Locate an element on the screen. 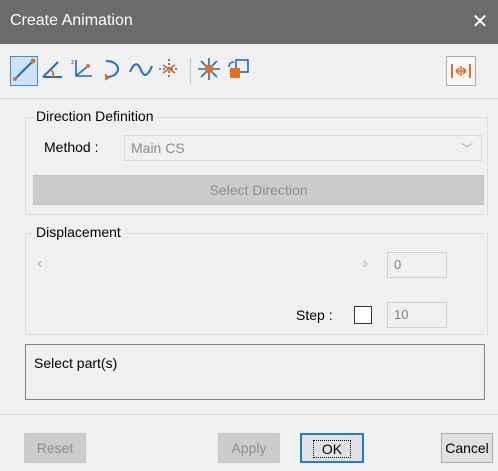 This screenshot has width=498, height=471. measure-distance-icon is located at coordinates (461, 71).